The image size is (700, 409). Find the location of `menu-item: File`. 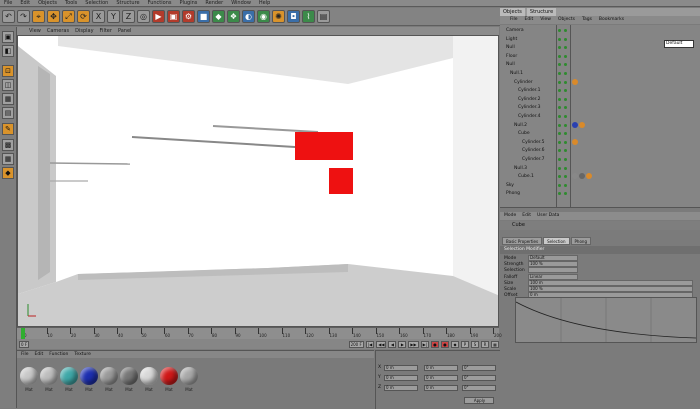

menu-item: File is located at coordinates (8, 3).